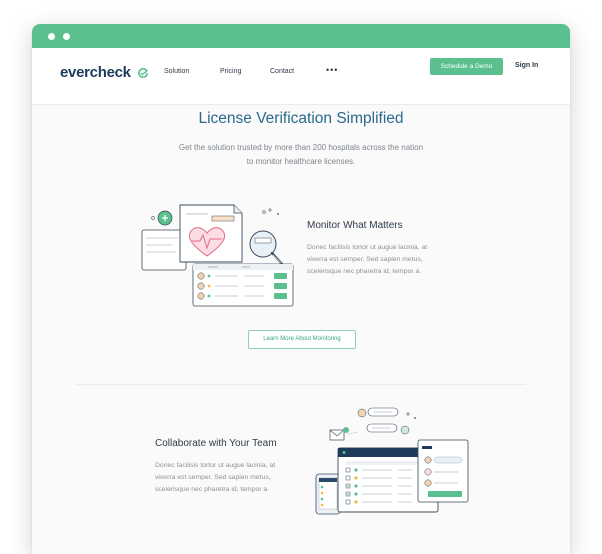 This screenshot has width=602, height=554. What do you see at coordinates (301, 36) in the screenshot?
I see `window-titlebar` at bounding box center [301, 36].